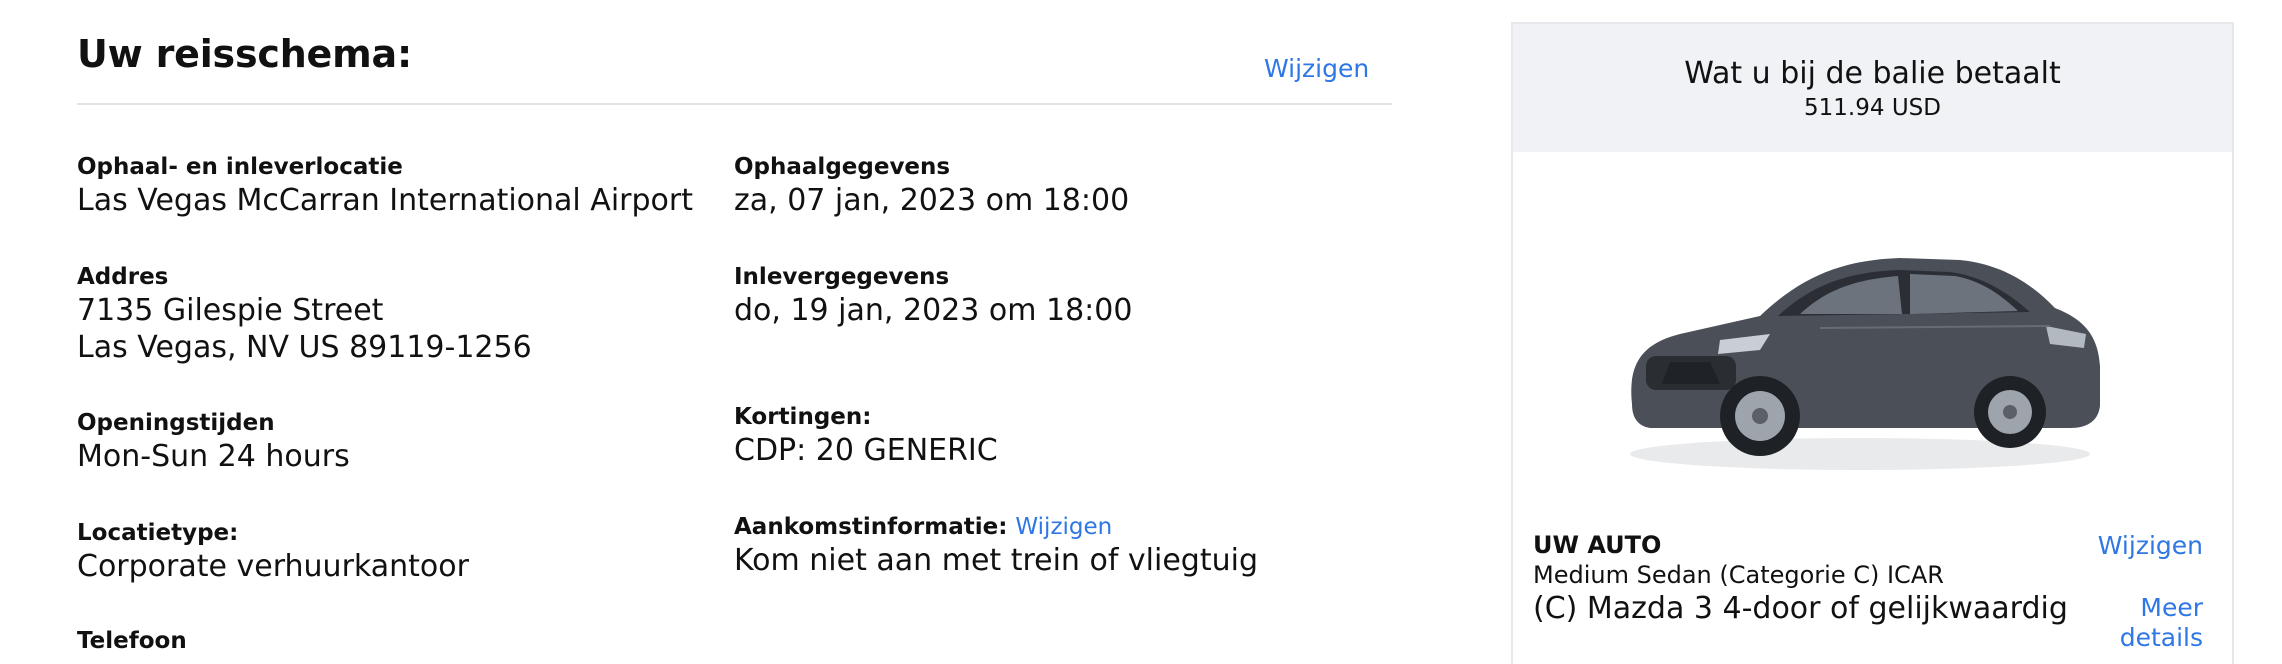  I want to click on change-arrival-info-link: Wijzigen, so click(1063, 527).